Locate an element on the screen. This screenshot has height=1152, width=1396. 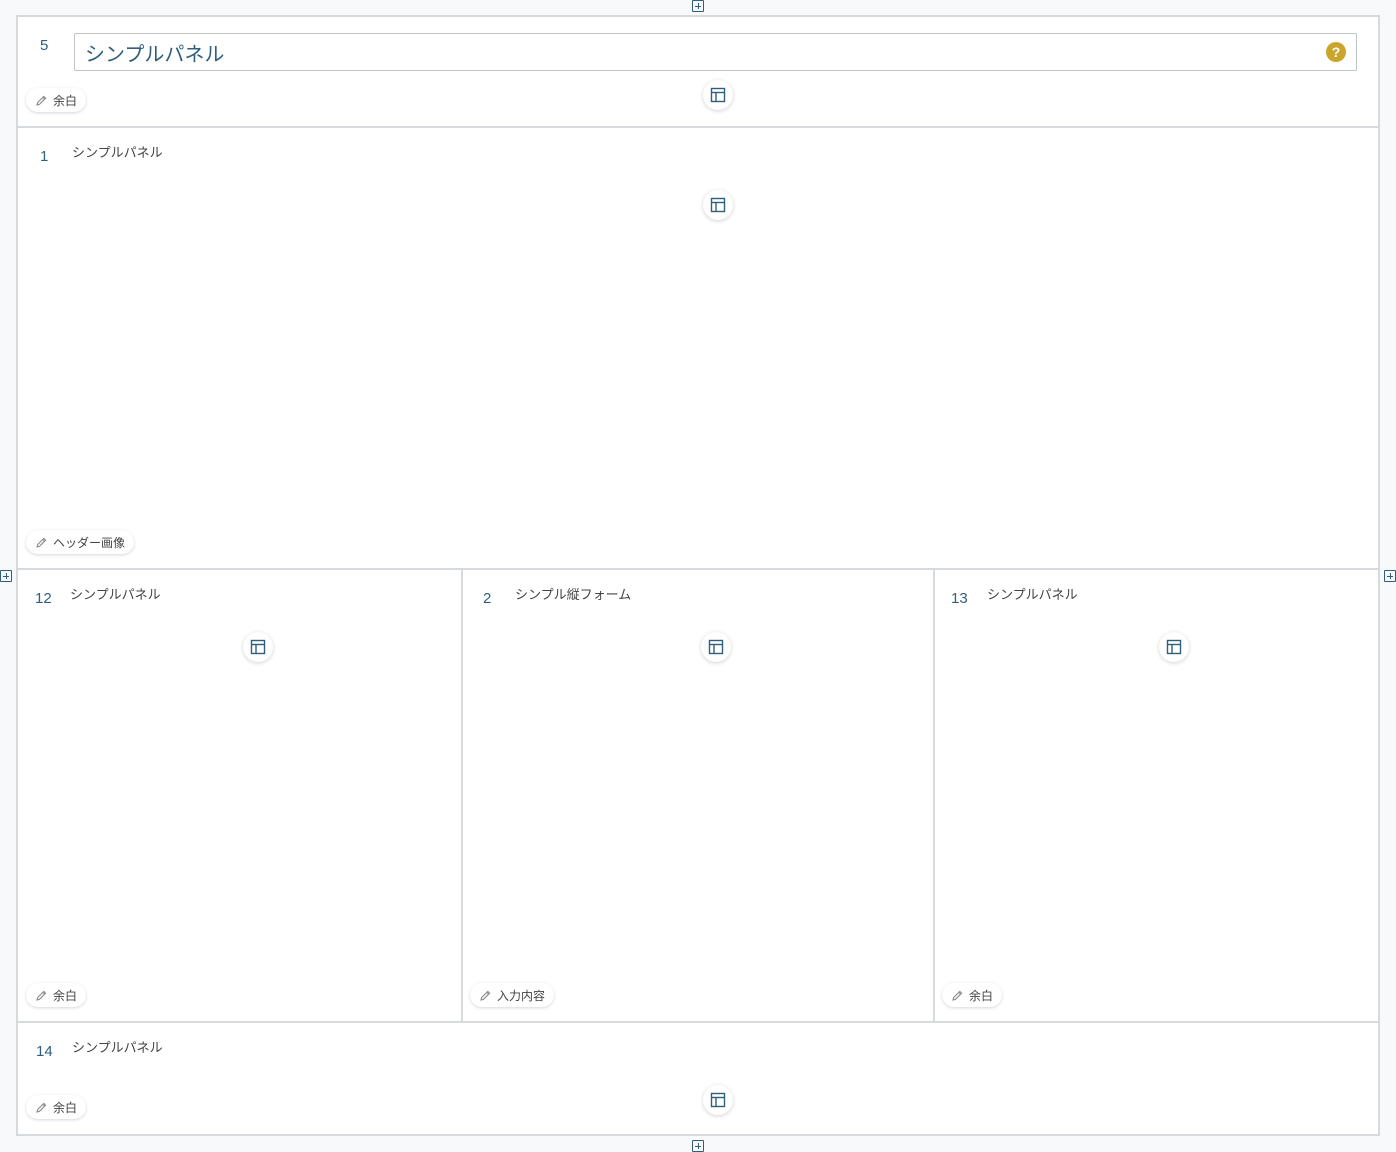
panel-title: シンプル縦フォーム is located at coordinates (573, 595).